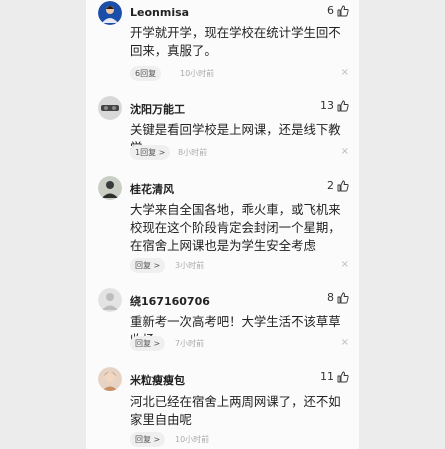 The image size is (445, 449). I want to click on like-count: 2, so click(330, 185).